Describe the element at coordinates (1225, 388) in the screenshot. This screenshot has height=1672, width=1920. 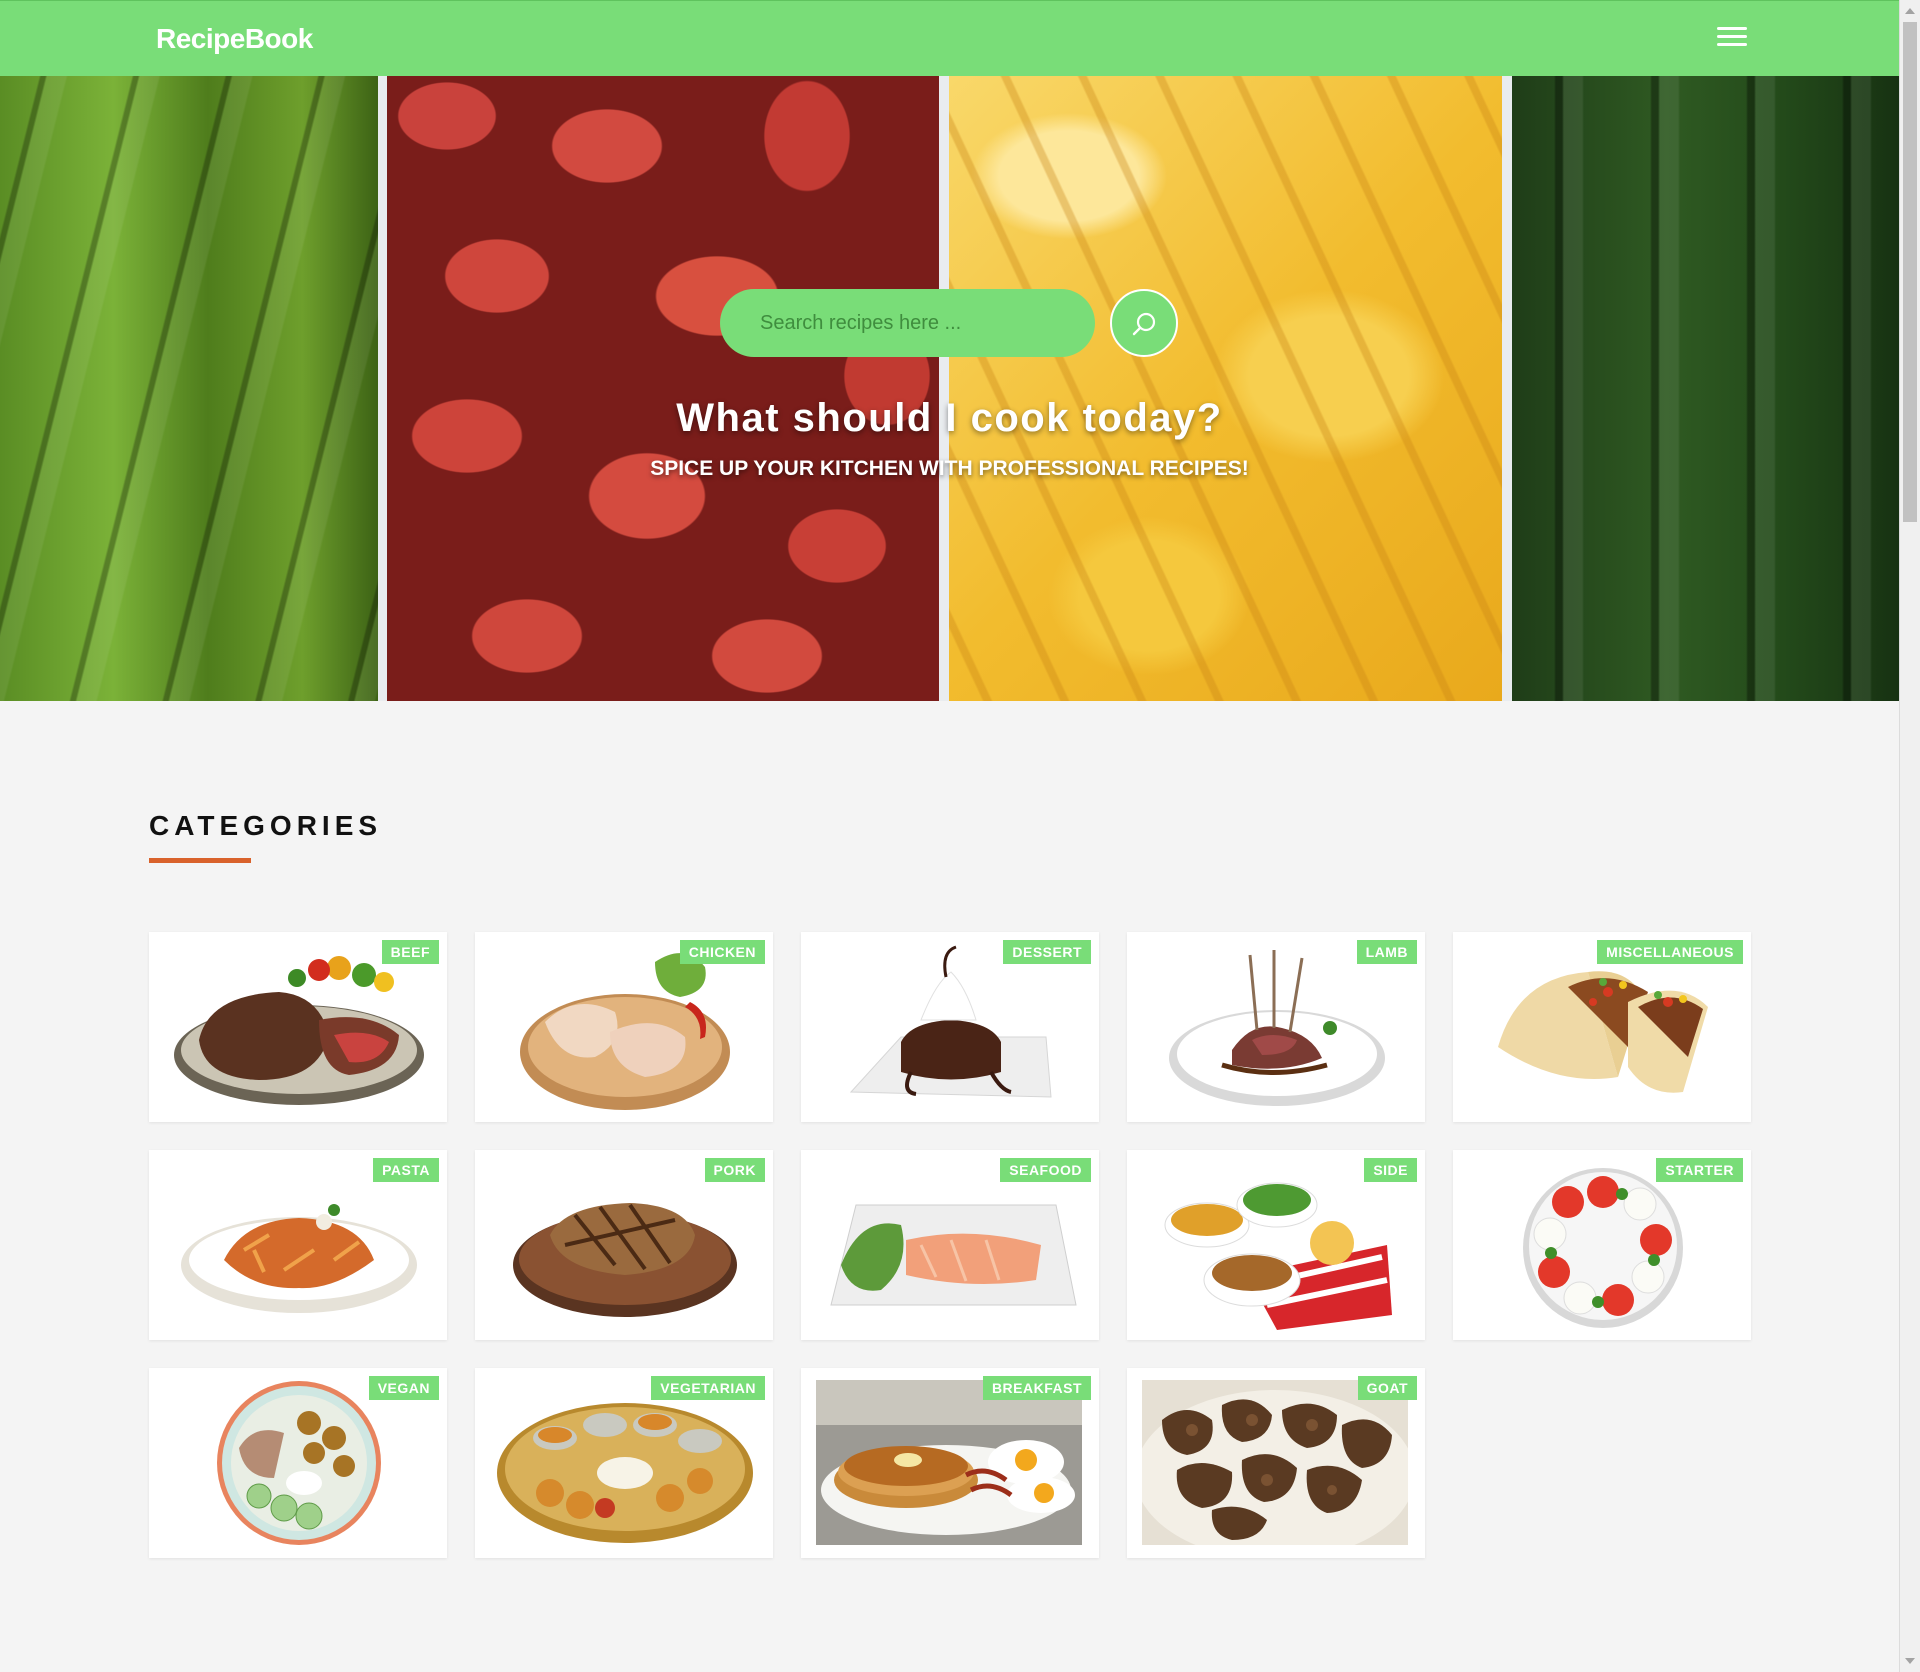
I see `hero-image-jackfruit` at that location.